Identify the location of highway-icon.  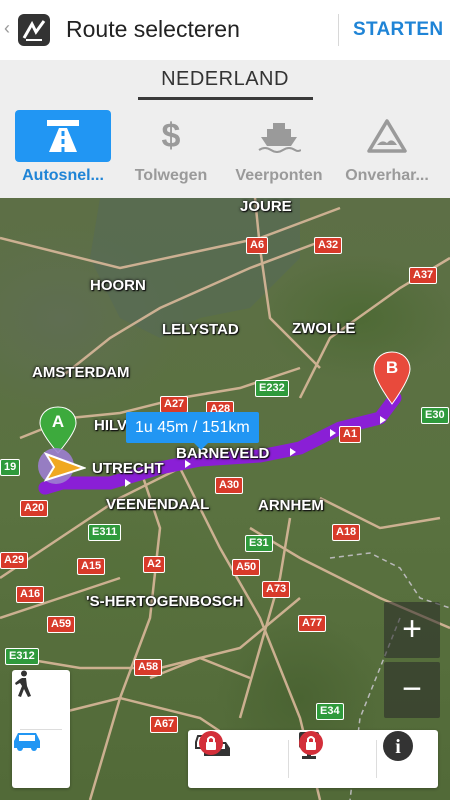
(63, 136).